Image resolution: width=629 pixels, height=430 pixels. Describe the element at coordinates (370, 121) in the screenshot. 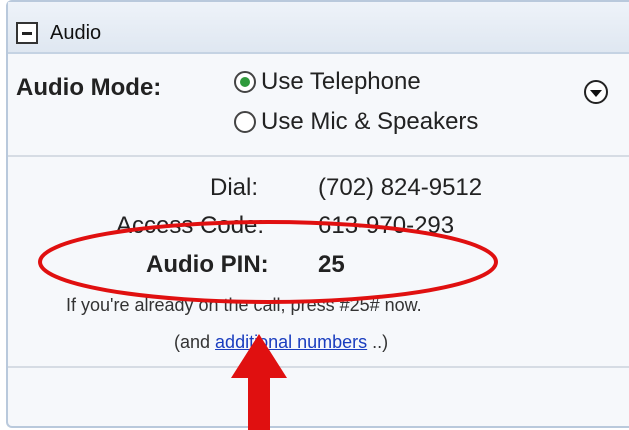

I see `option-label: Use Mic & Speakers` at that location.